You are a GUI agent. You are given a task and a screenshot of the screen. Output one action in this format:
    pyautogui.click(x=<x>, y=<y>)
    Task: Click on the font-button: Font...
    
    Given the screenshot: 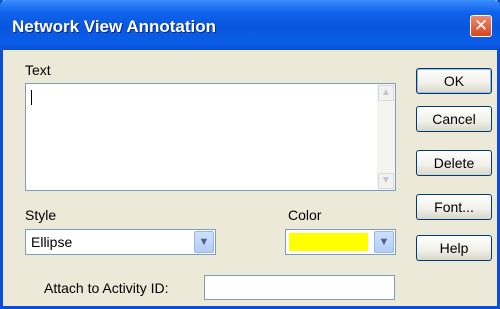 What is the action you would take?
    pyautogui.click(x=454, y=207)
    